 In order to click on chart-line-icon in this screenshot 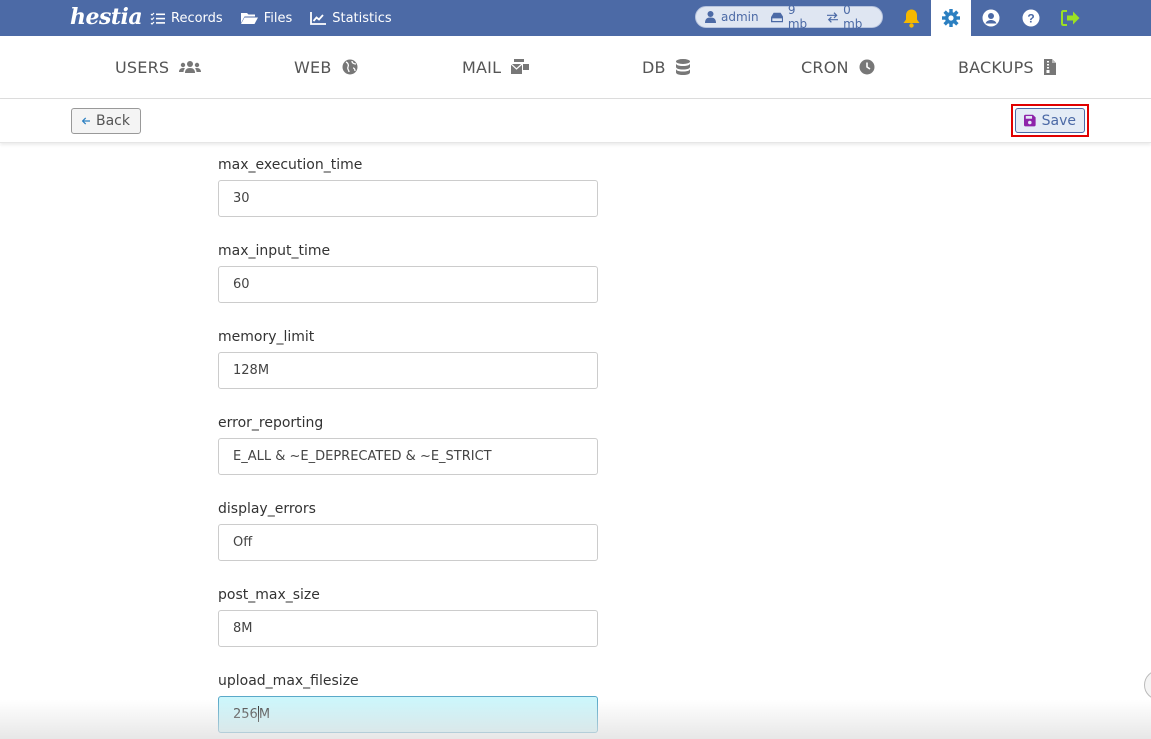, I will do `click(318, 18)`.